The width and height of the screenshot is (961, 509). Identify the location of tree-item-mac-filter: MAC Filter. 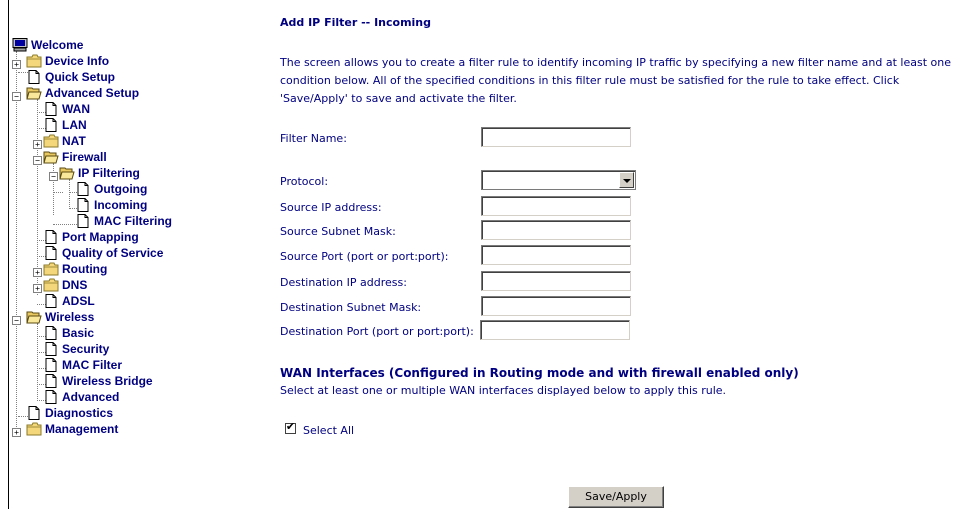
(82, 365).